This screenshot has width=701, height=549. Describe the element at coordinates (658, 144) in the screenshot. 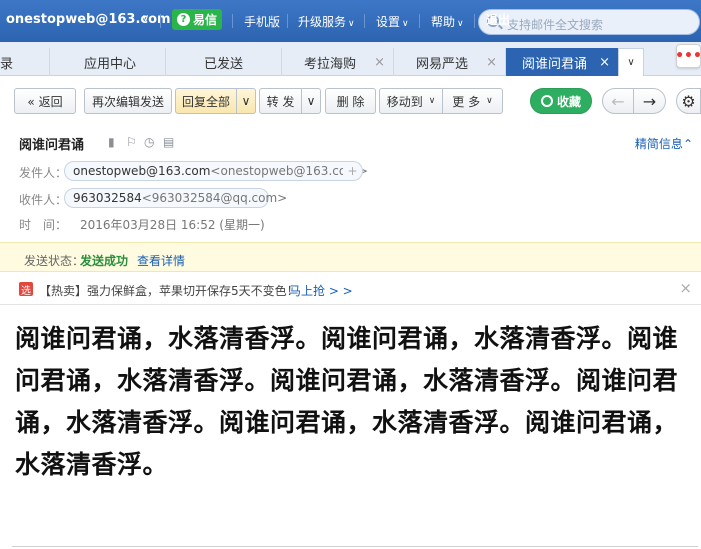

I see `brief-info-label: 精简信息` at that location.